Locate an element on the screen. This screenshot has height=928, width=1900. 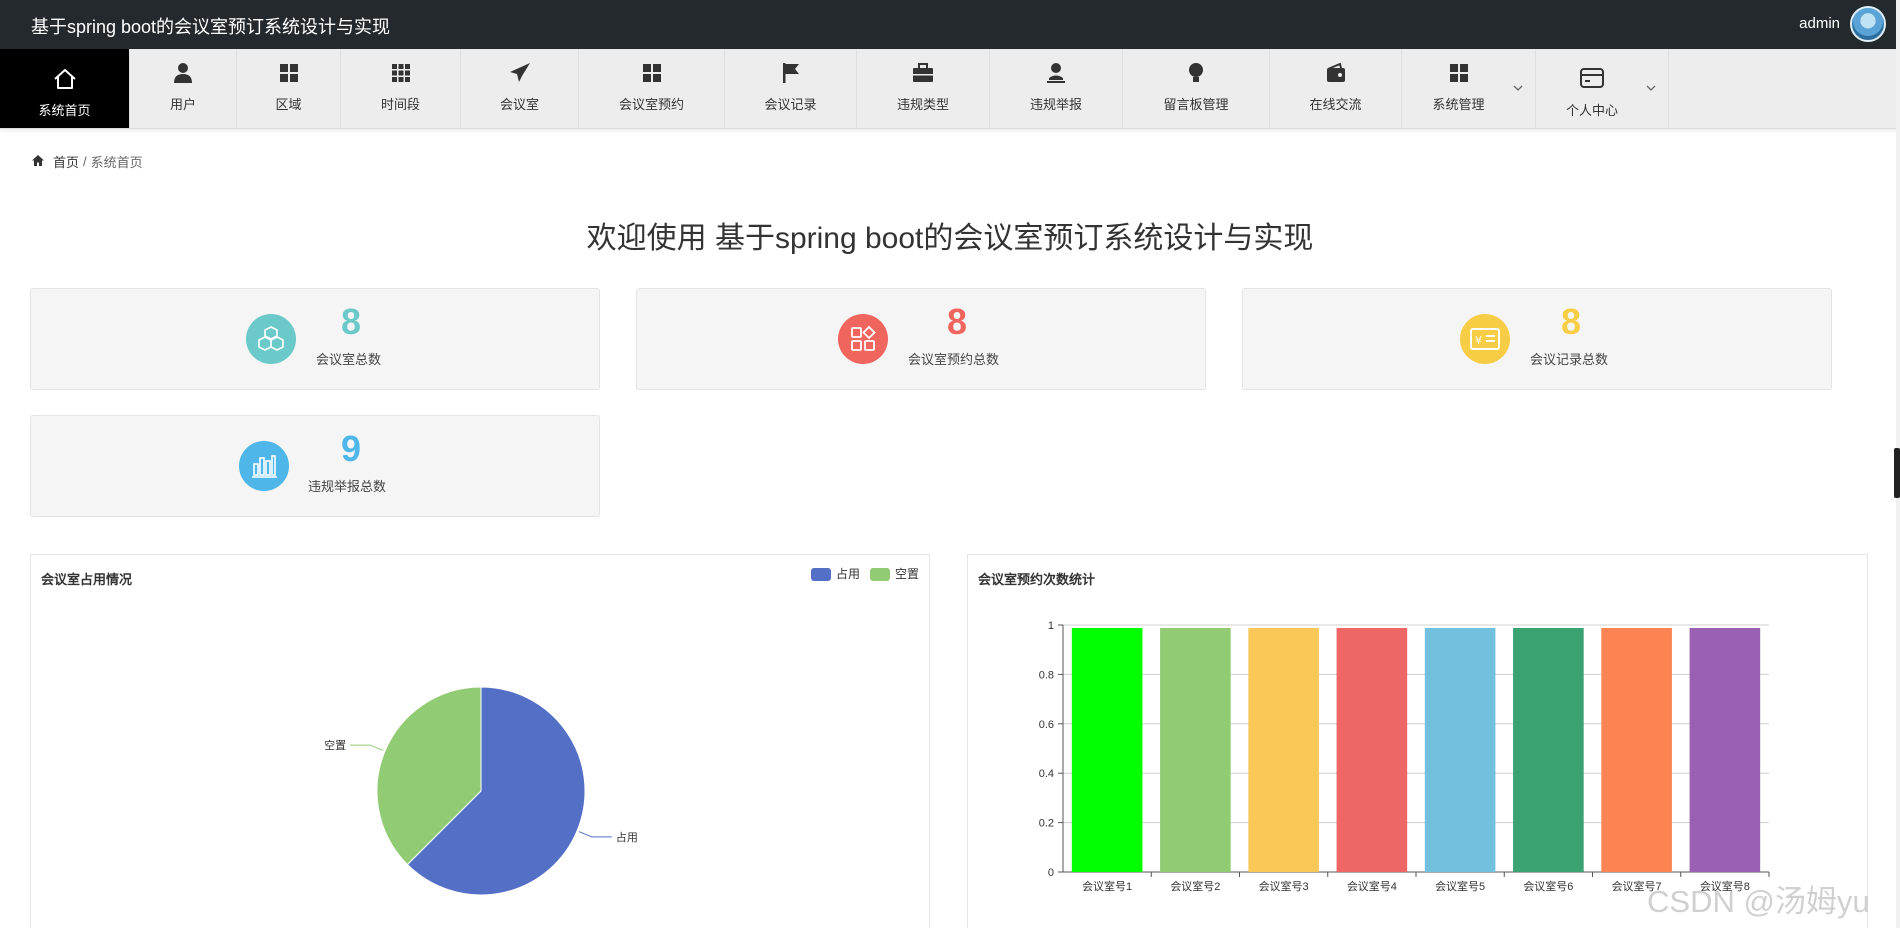
x-tick-label: 会议室号3 is located at coordinates (1284, 886).